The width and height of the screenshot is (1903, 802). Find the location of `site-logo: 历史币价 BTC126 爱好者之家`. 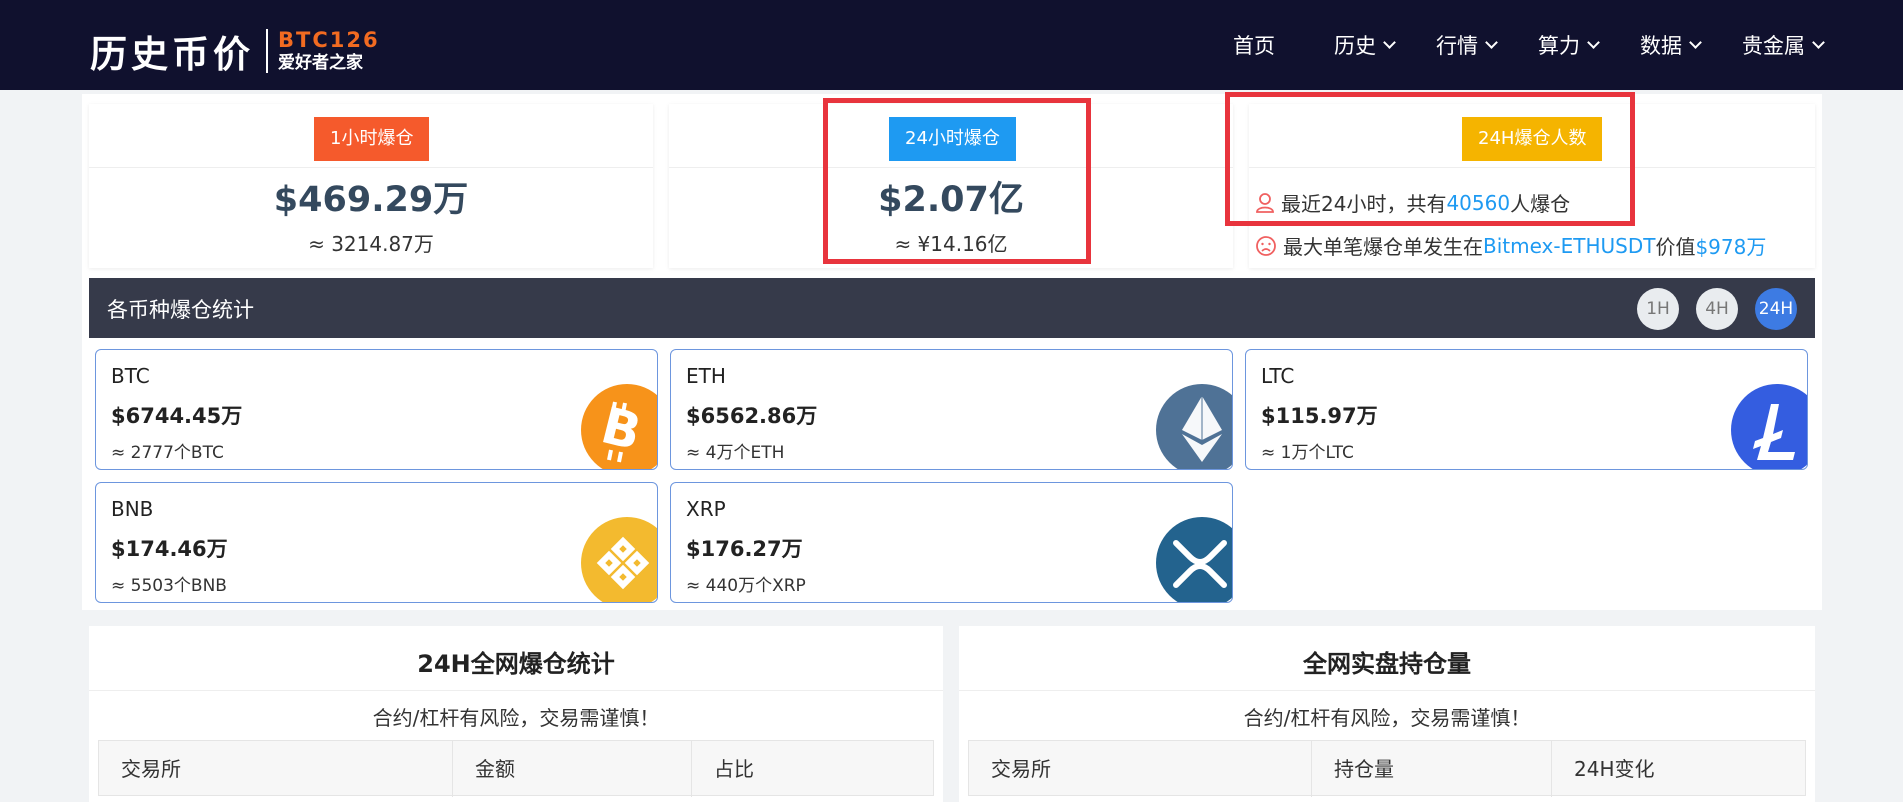

site-logo: 历史币价 BTC126 爱好者之家 is located at coordinates (235, 51).